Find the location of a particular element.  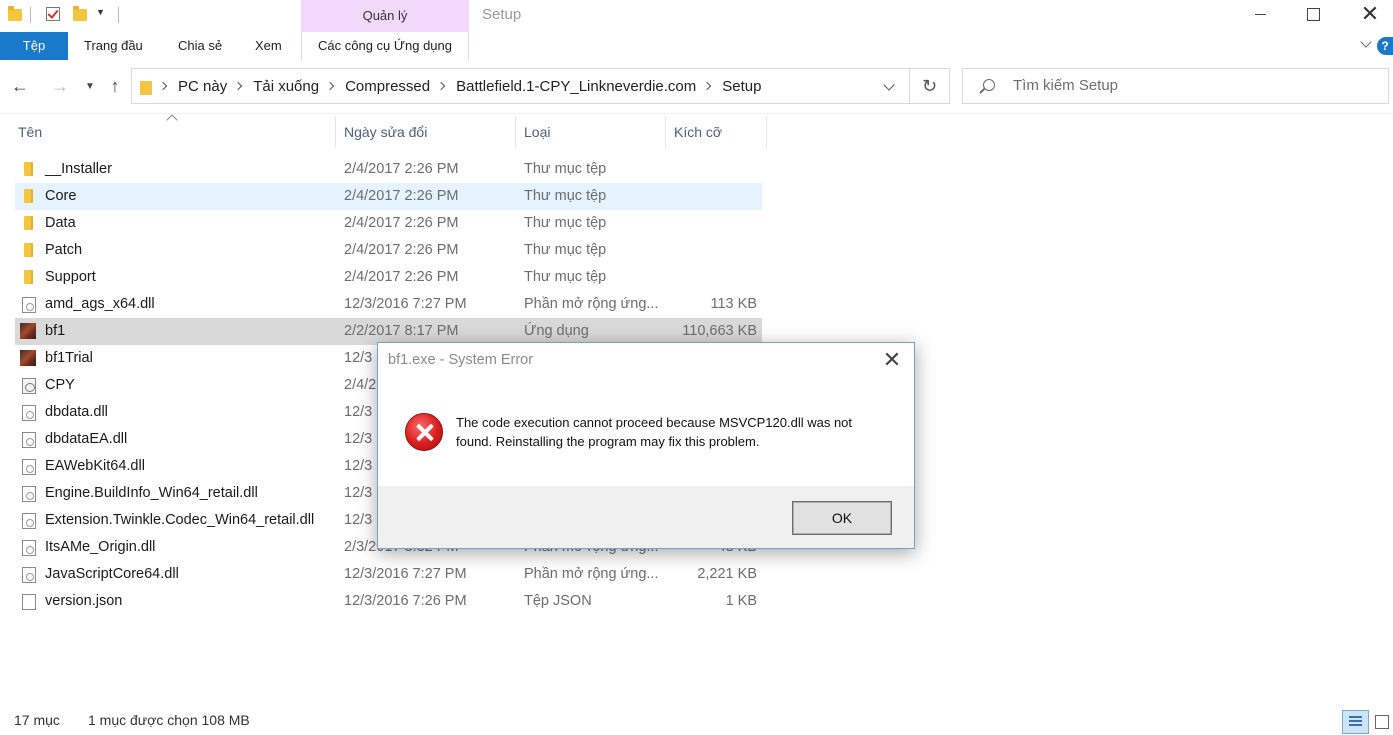

file-row: Data 2/4/2017 2:26 PM Thư mục tệp is located at coordinates (388, 223).